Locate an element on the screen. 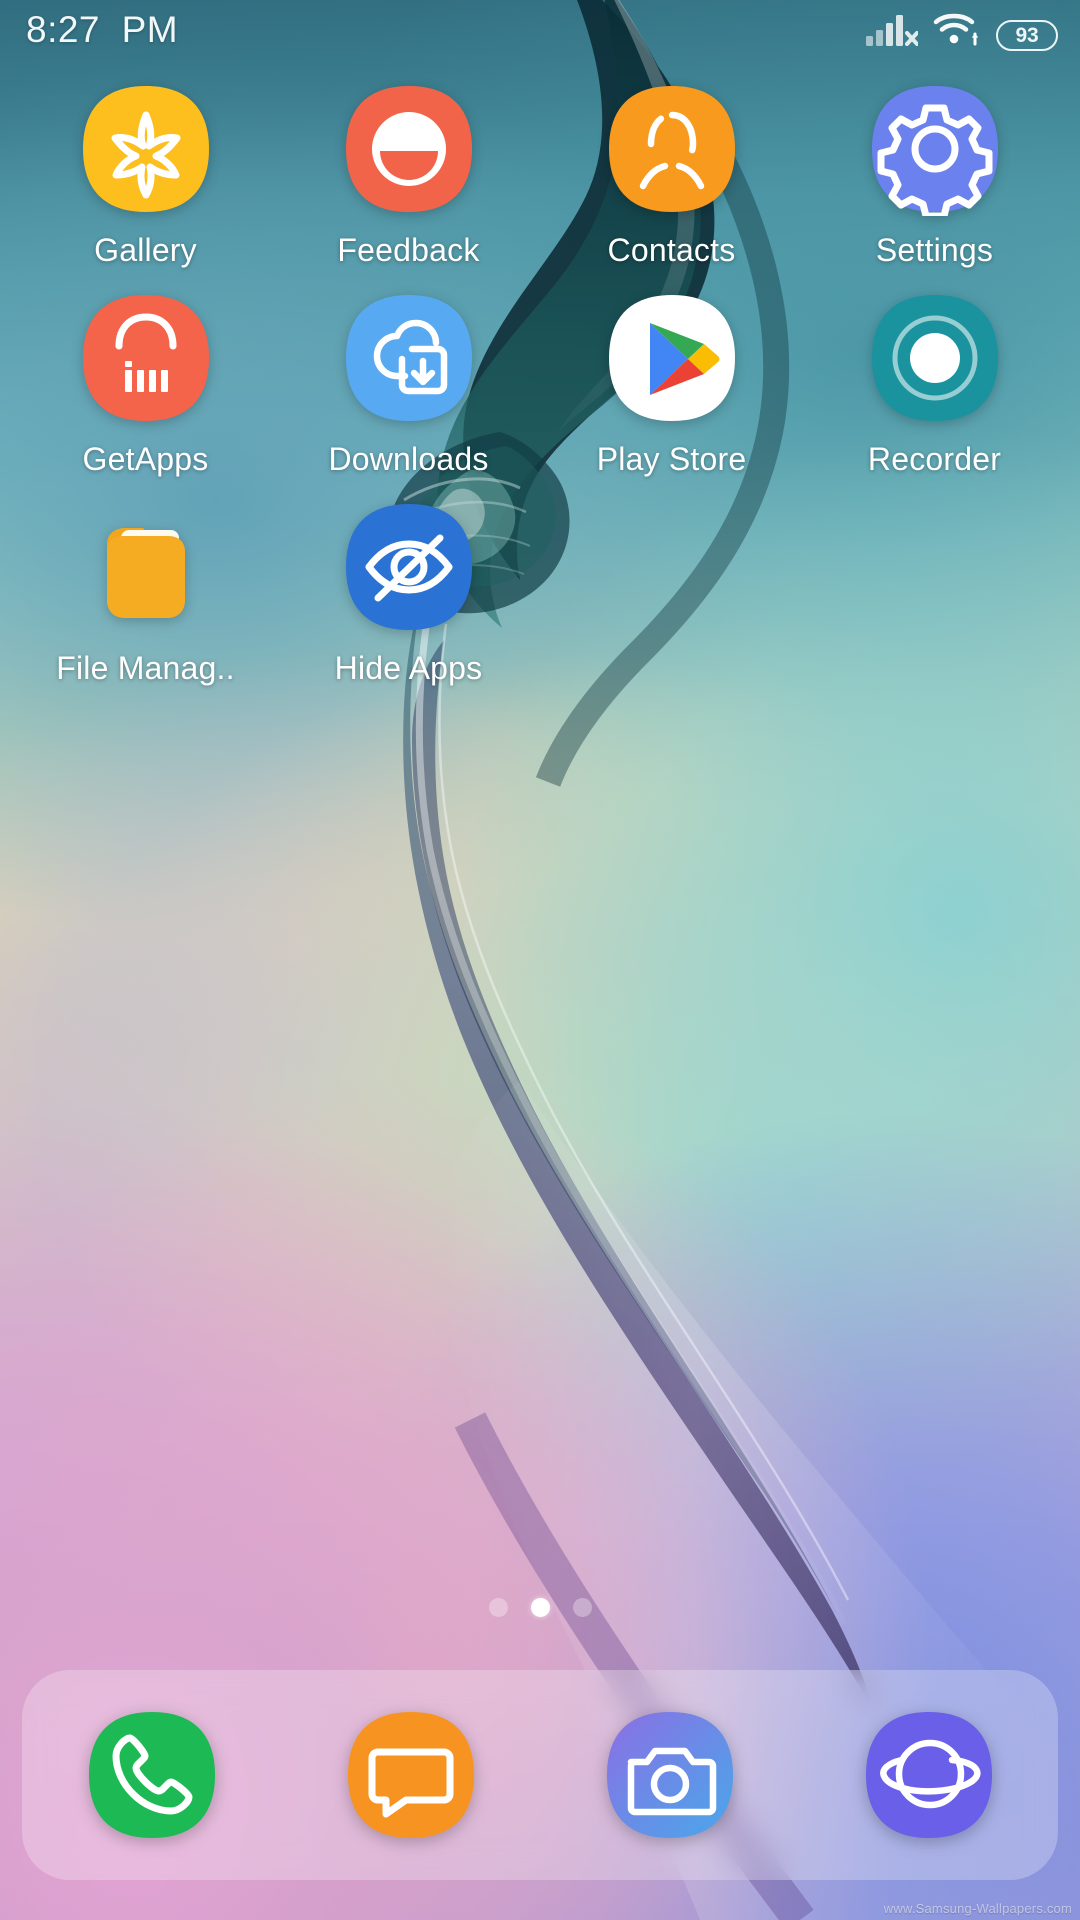 The width and height of the screenshot is (1080, 1920). app-label: GetApps is located at coordinates (145, 459).